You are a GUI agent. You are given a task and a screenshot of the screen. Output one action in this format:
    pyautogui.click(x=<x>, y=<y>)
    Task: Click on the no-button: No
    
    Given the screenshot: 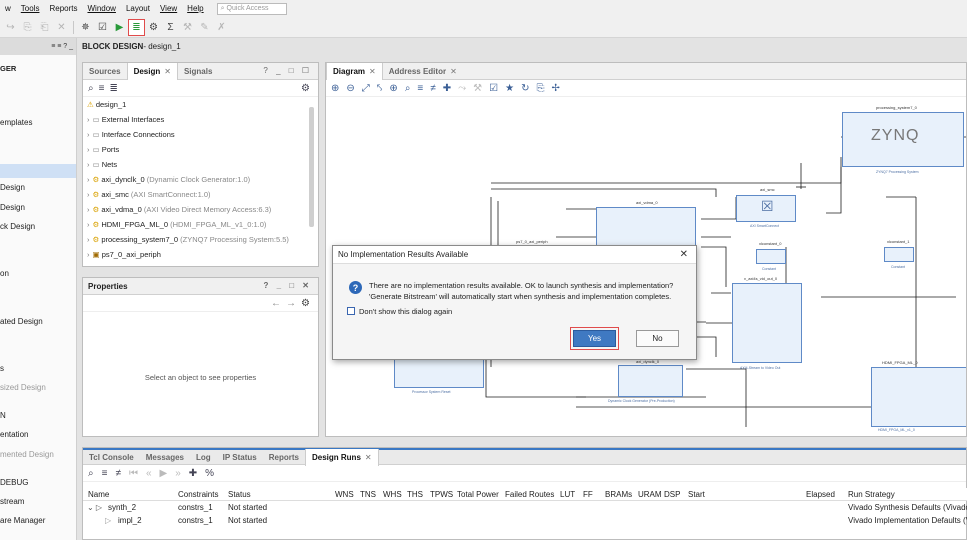 What is the action you would take?
    pyautogui.click(x=657, y=338)
    